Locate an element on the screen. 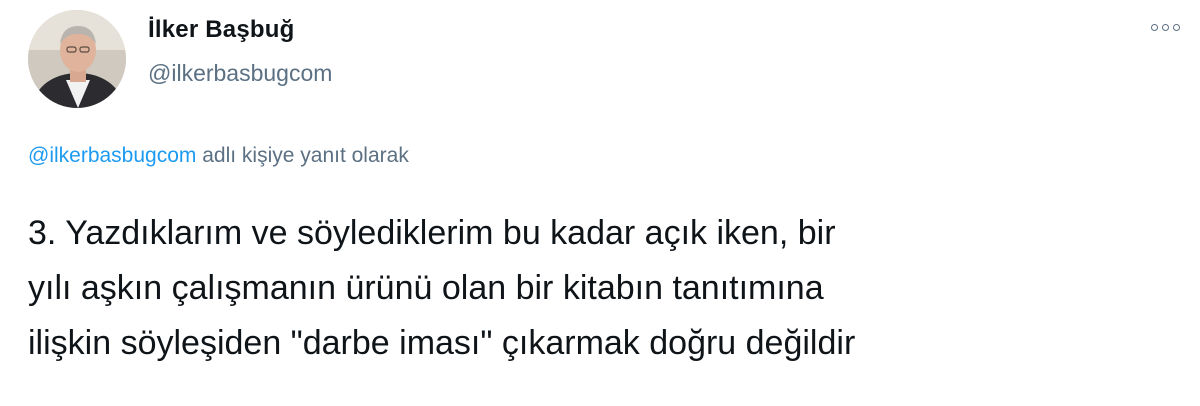 This screenshot has width=1200, height=406. reply-context-text: adlı kişiye yanıt olarak is located at coordinates (302, 155).